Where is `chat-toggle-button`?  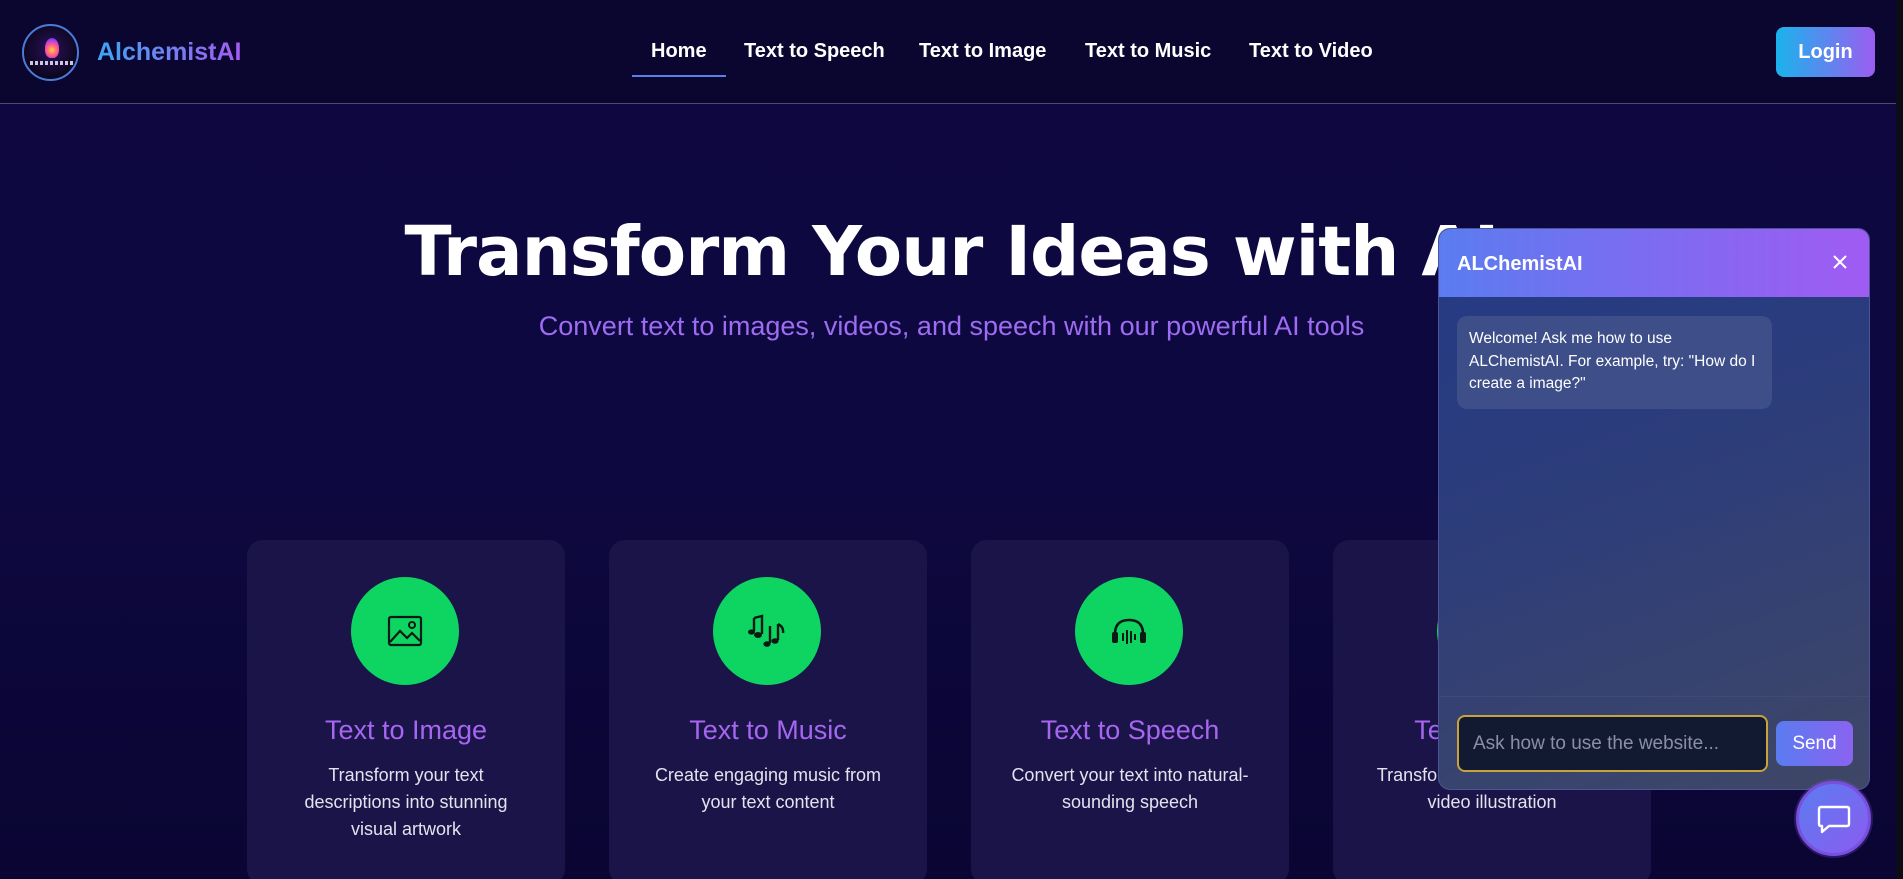 chat-toggle-button is located at coordinates (1833, 818).